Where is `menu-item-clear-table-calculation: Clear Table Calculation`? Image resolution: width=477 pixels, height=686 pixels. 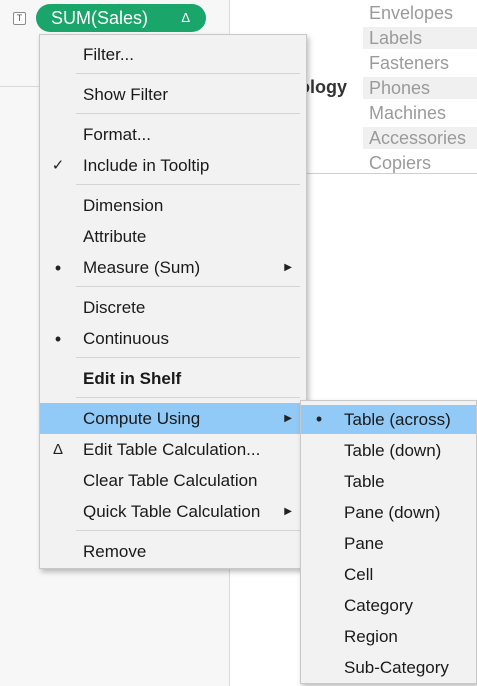
menu-item-clear-table-calculation: Clear Table Calculation is located at coordinates (173, 481).